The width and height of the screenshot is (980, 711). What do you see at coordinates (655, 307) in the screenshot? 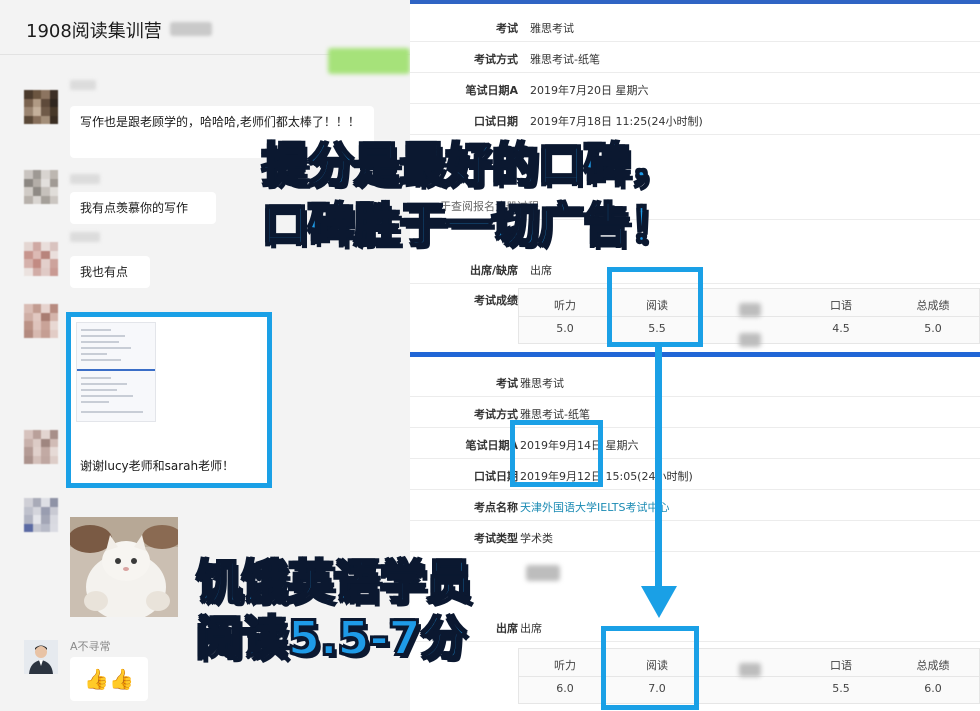
I see `highlight-box-reading-before` at bounding box center [655, 307].